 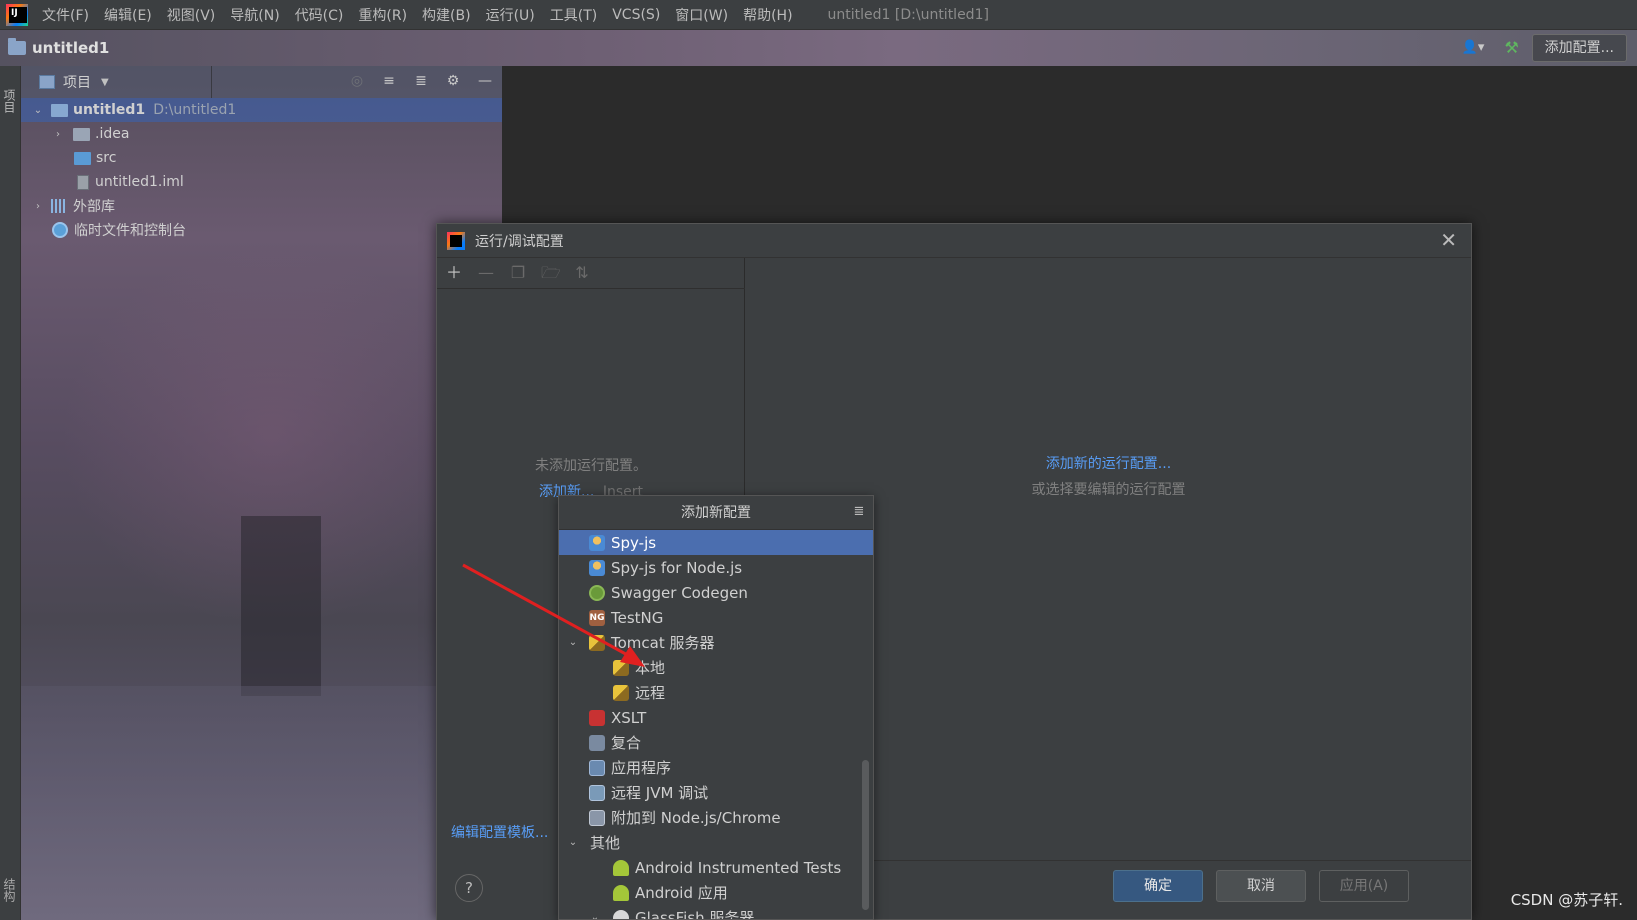 What do you see at coordinates (65, 15) in the screenshot?
I see `menu-file: 文件(F)` at bounding box center [65, 15].